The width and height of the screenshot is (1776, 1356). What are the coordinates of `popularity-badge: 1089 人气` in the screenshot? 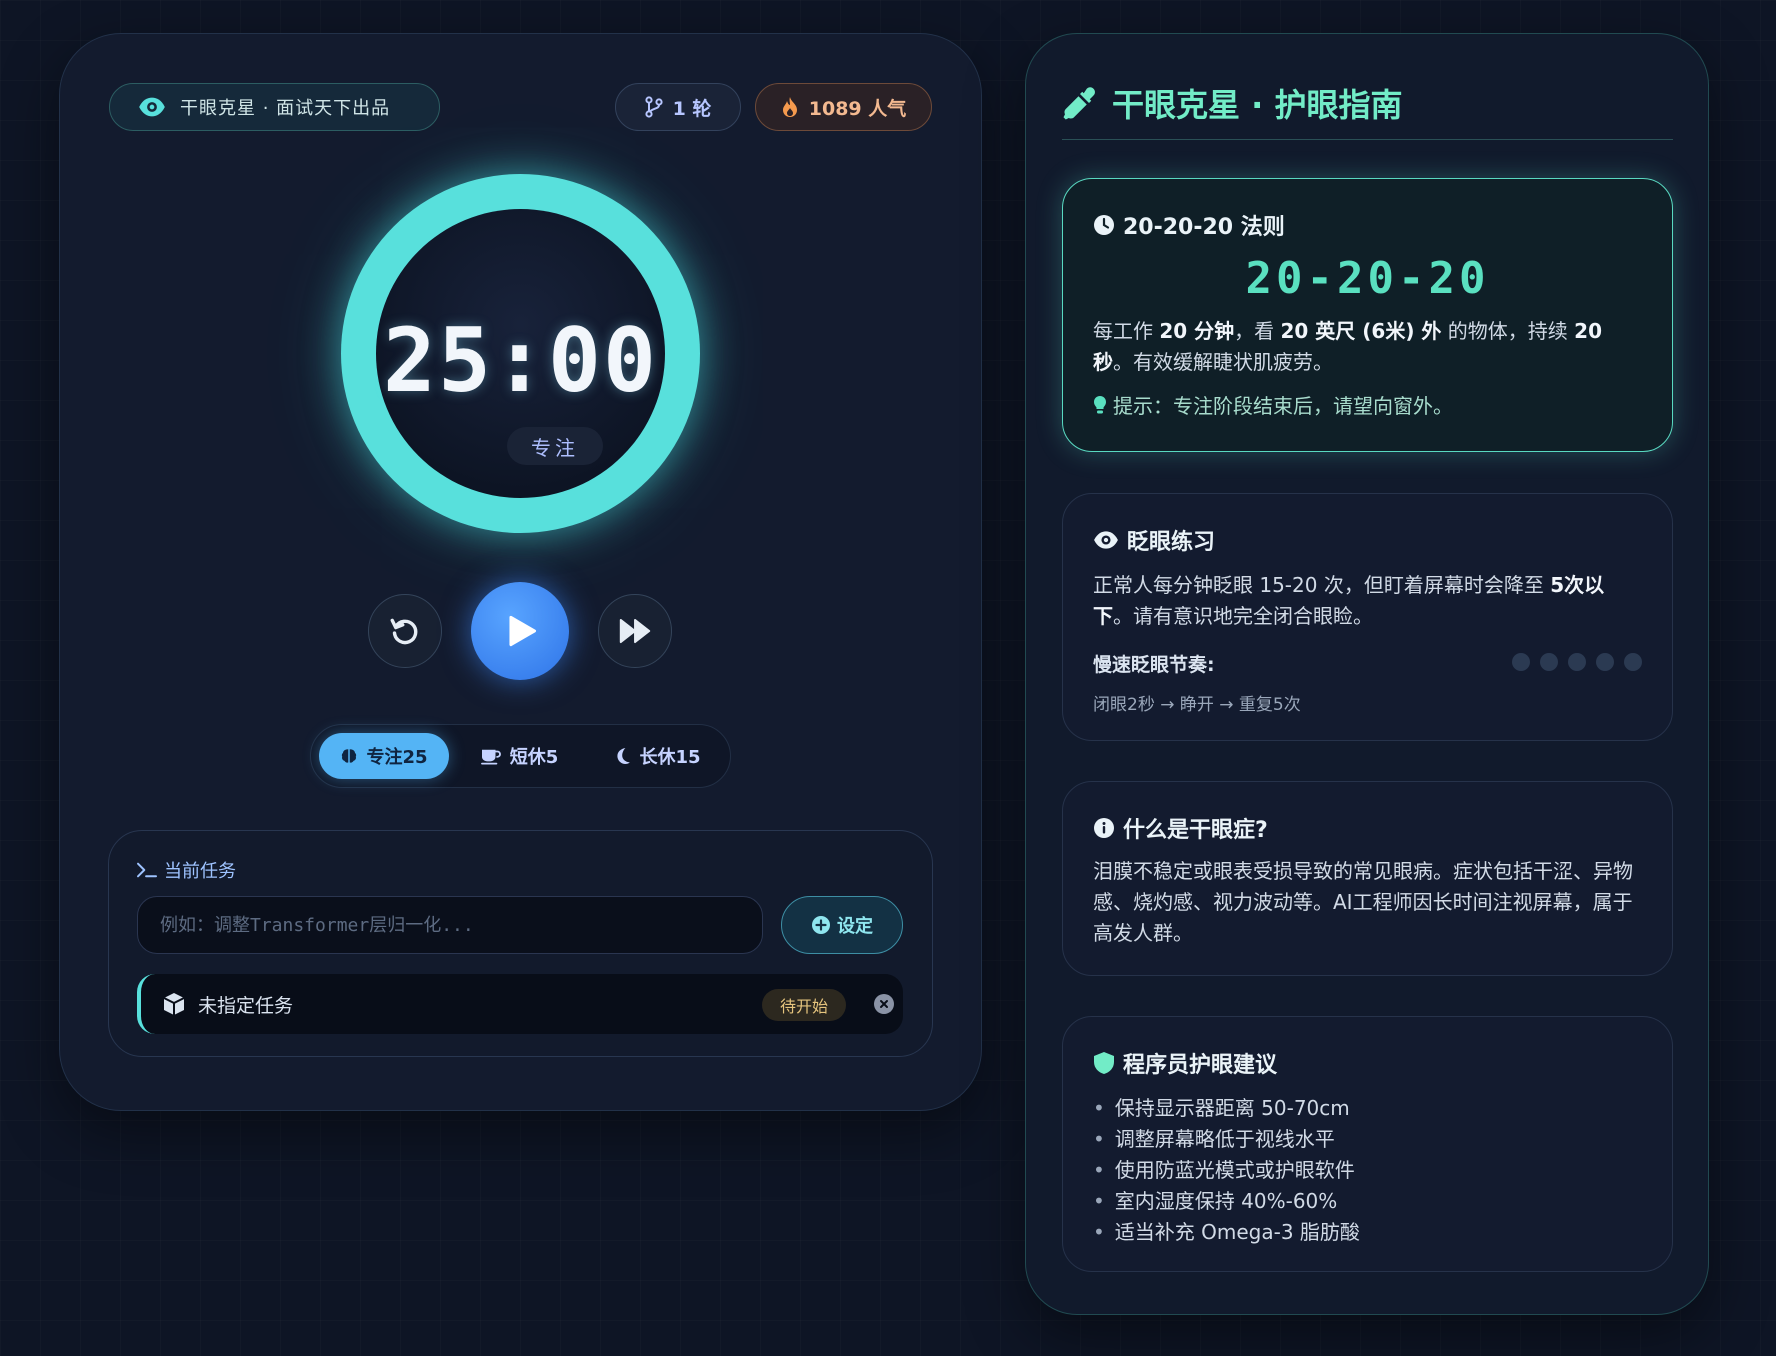 It's located at (843, 107).